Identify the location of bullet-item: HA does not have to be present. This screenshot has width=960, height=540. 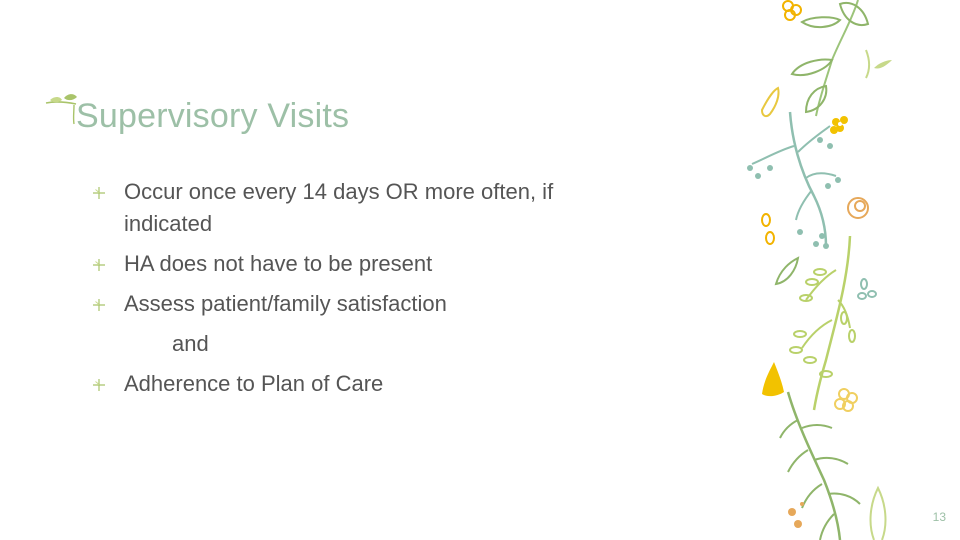
(362, 264).